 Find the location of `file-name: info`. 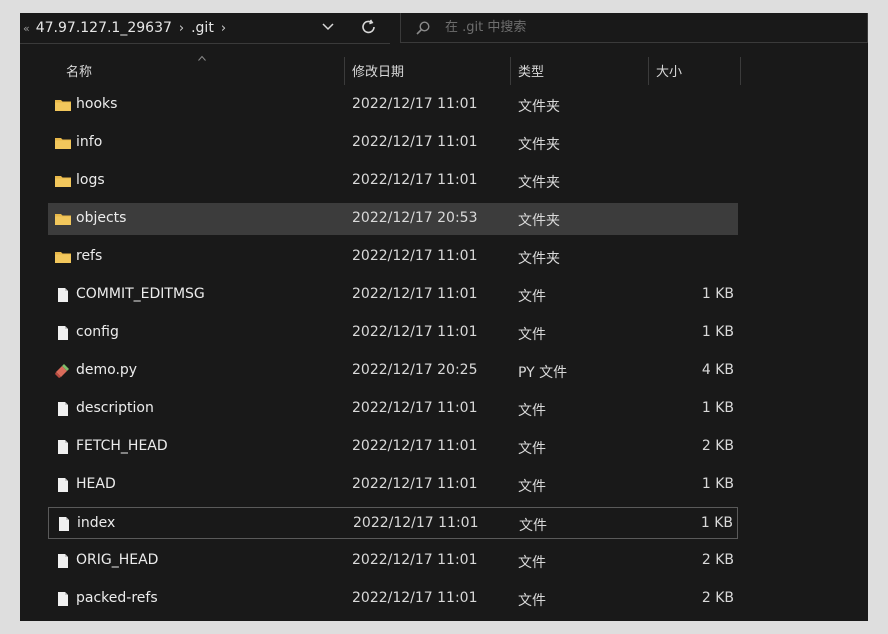

file-name: info is located at coordinates (89, 142).